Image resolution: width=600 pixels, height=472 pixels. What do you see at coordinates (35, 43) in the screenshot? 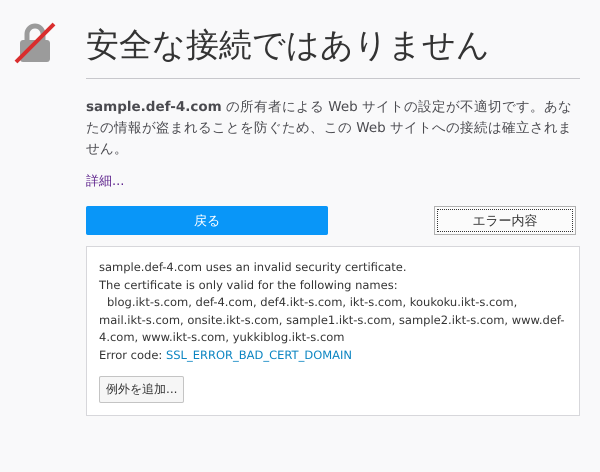
I see `crossed-lock-icon` at bounding box center [35, 43].